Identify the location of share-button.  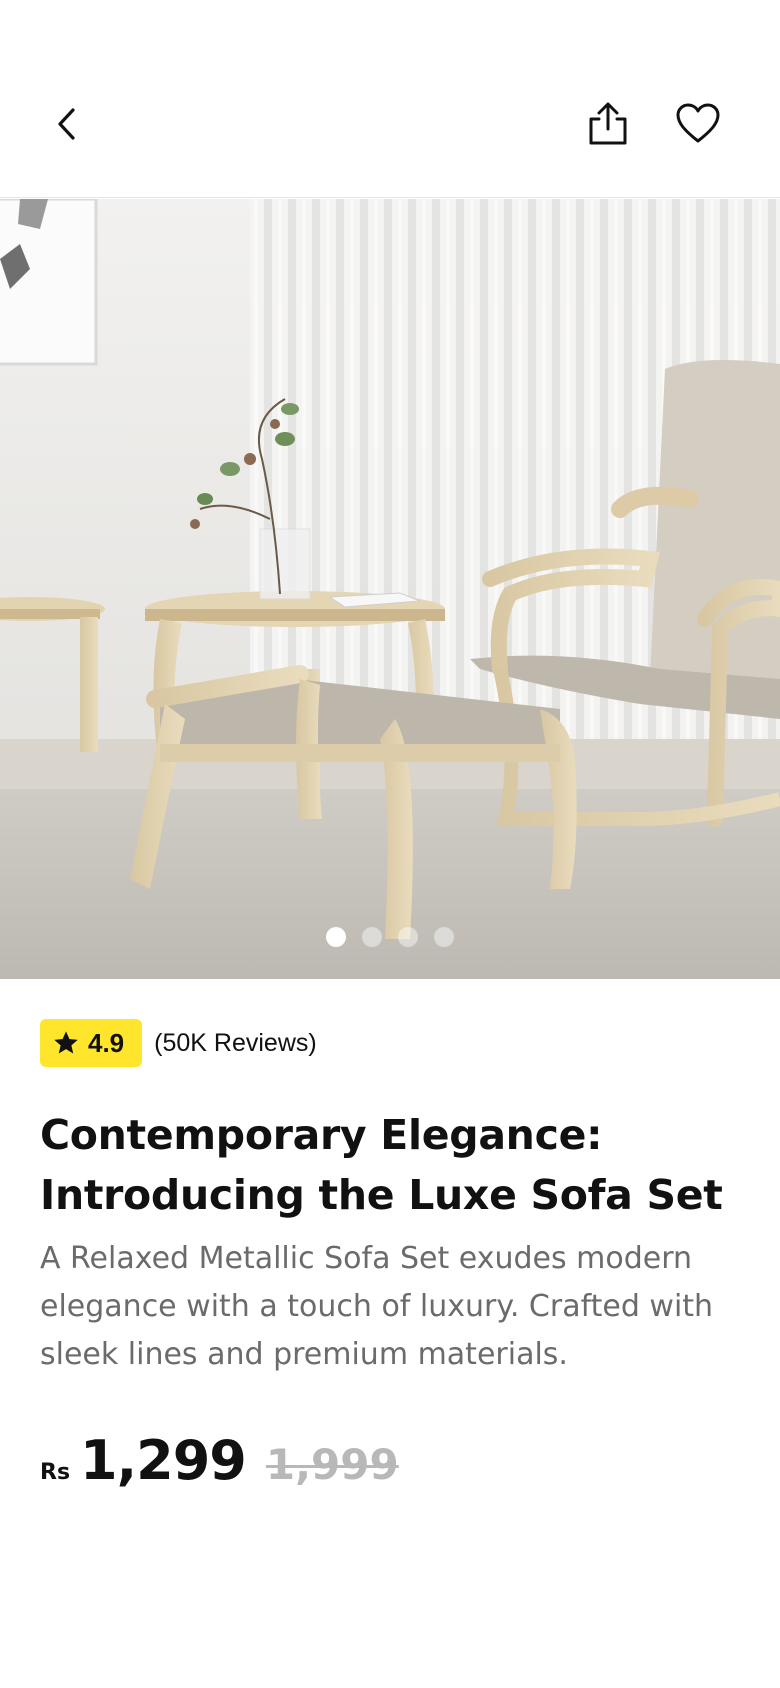
(608, 124).